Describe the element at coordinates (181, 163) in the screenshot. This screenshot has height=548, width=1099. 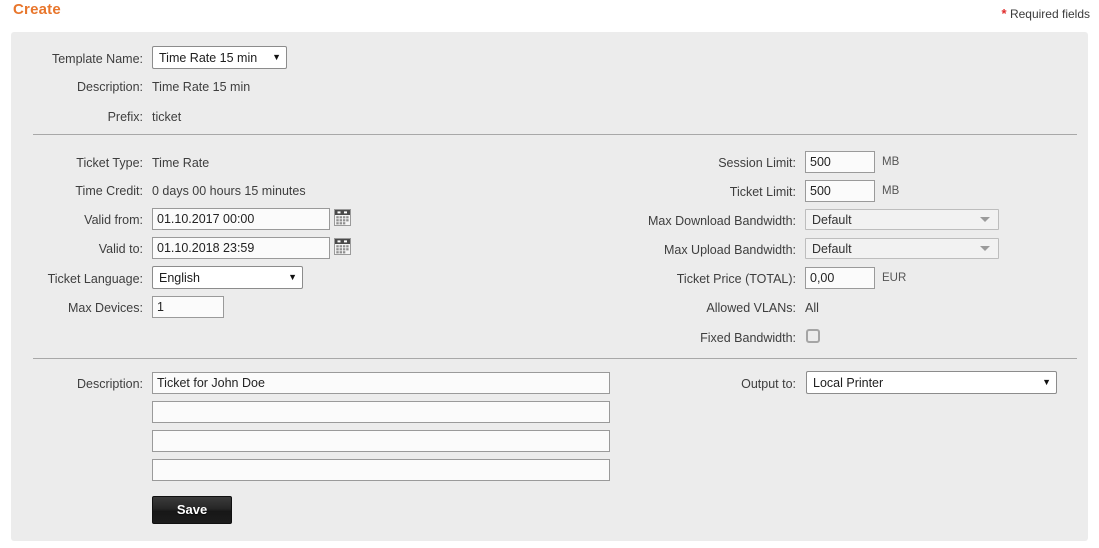
I see `ticket-type-value: Time Rate` at that location.